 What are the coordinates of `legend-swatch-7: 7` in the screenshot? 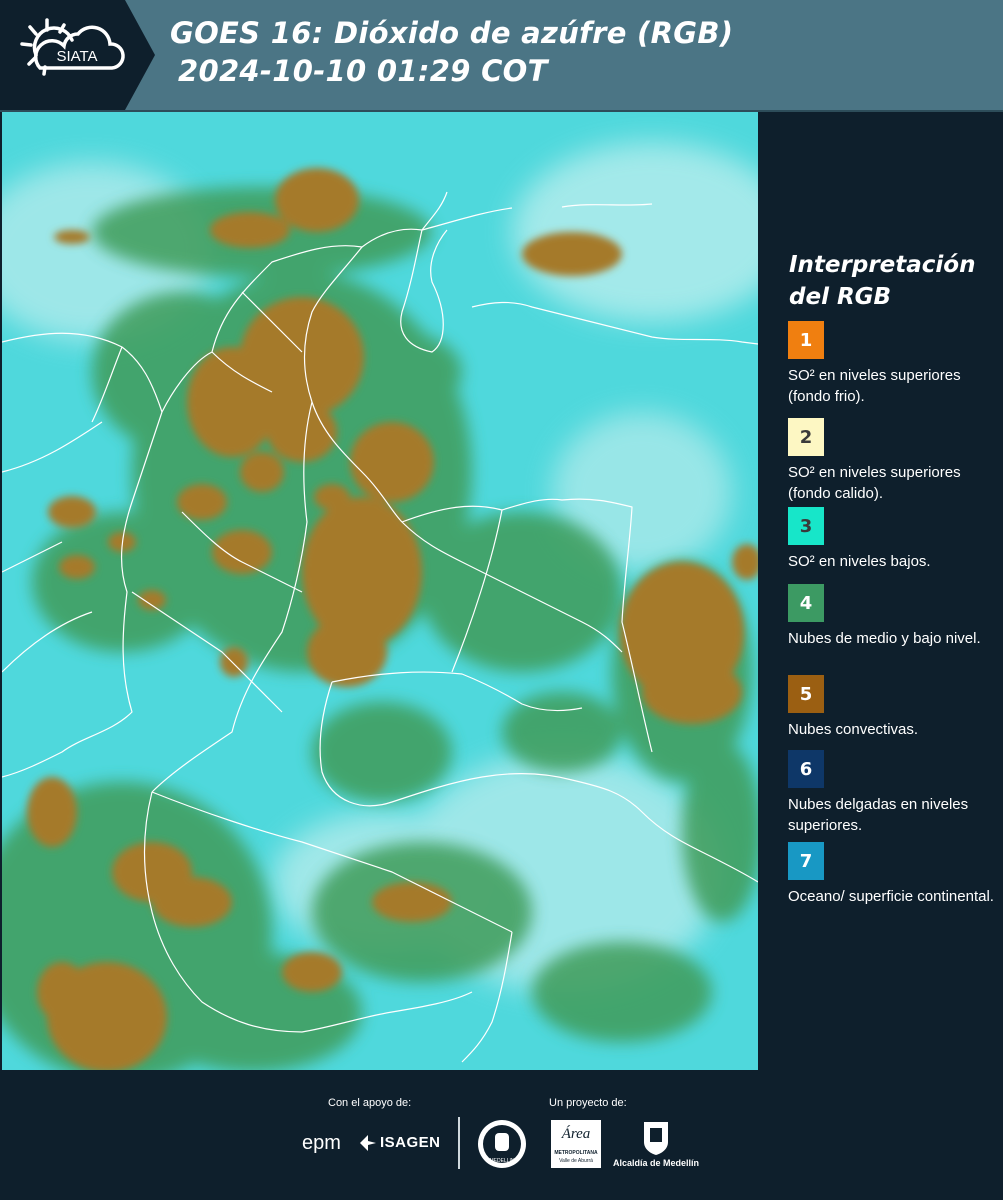 It's located at (806, 861).